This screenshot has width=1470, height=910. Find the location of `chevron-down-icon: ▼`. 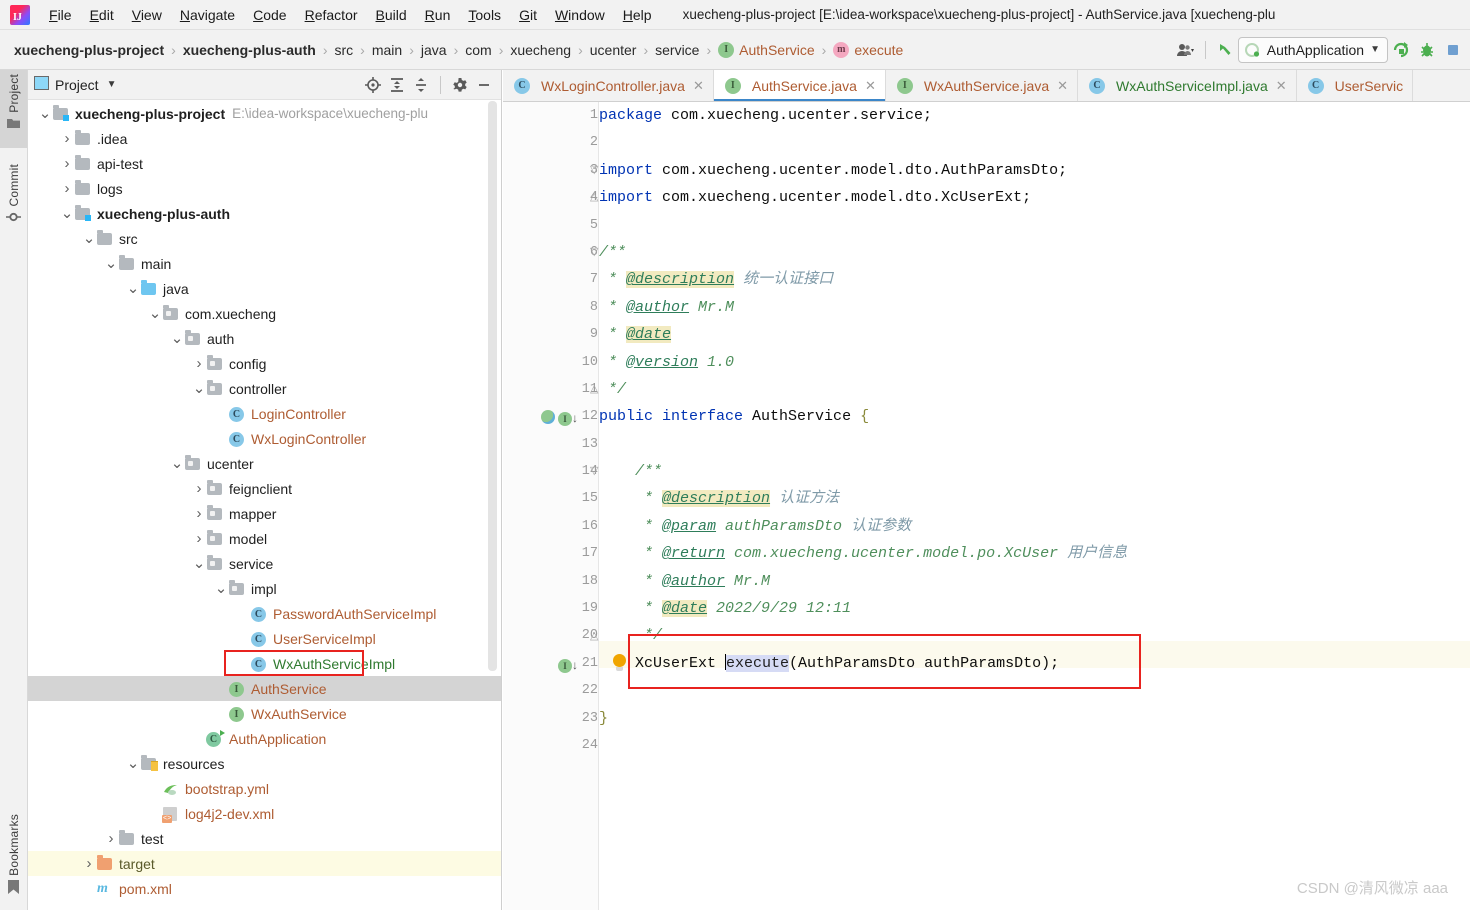

chevron-down-icon: ▼ is located at coordinates (112, 84).